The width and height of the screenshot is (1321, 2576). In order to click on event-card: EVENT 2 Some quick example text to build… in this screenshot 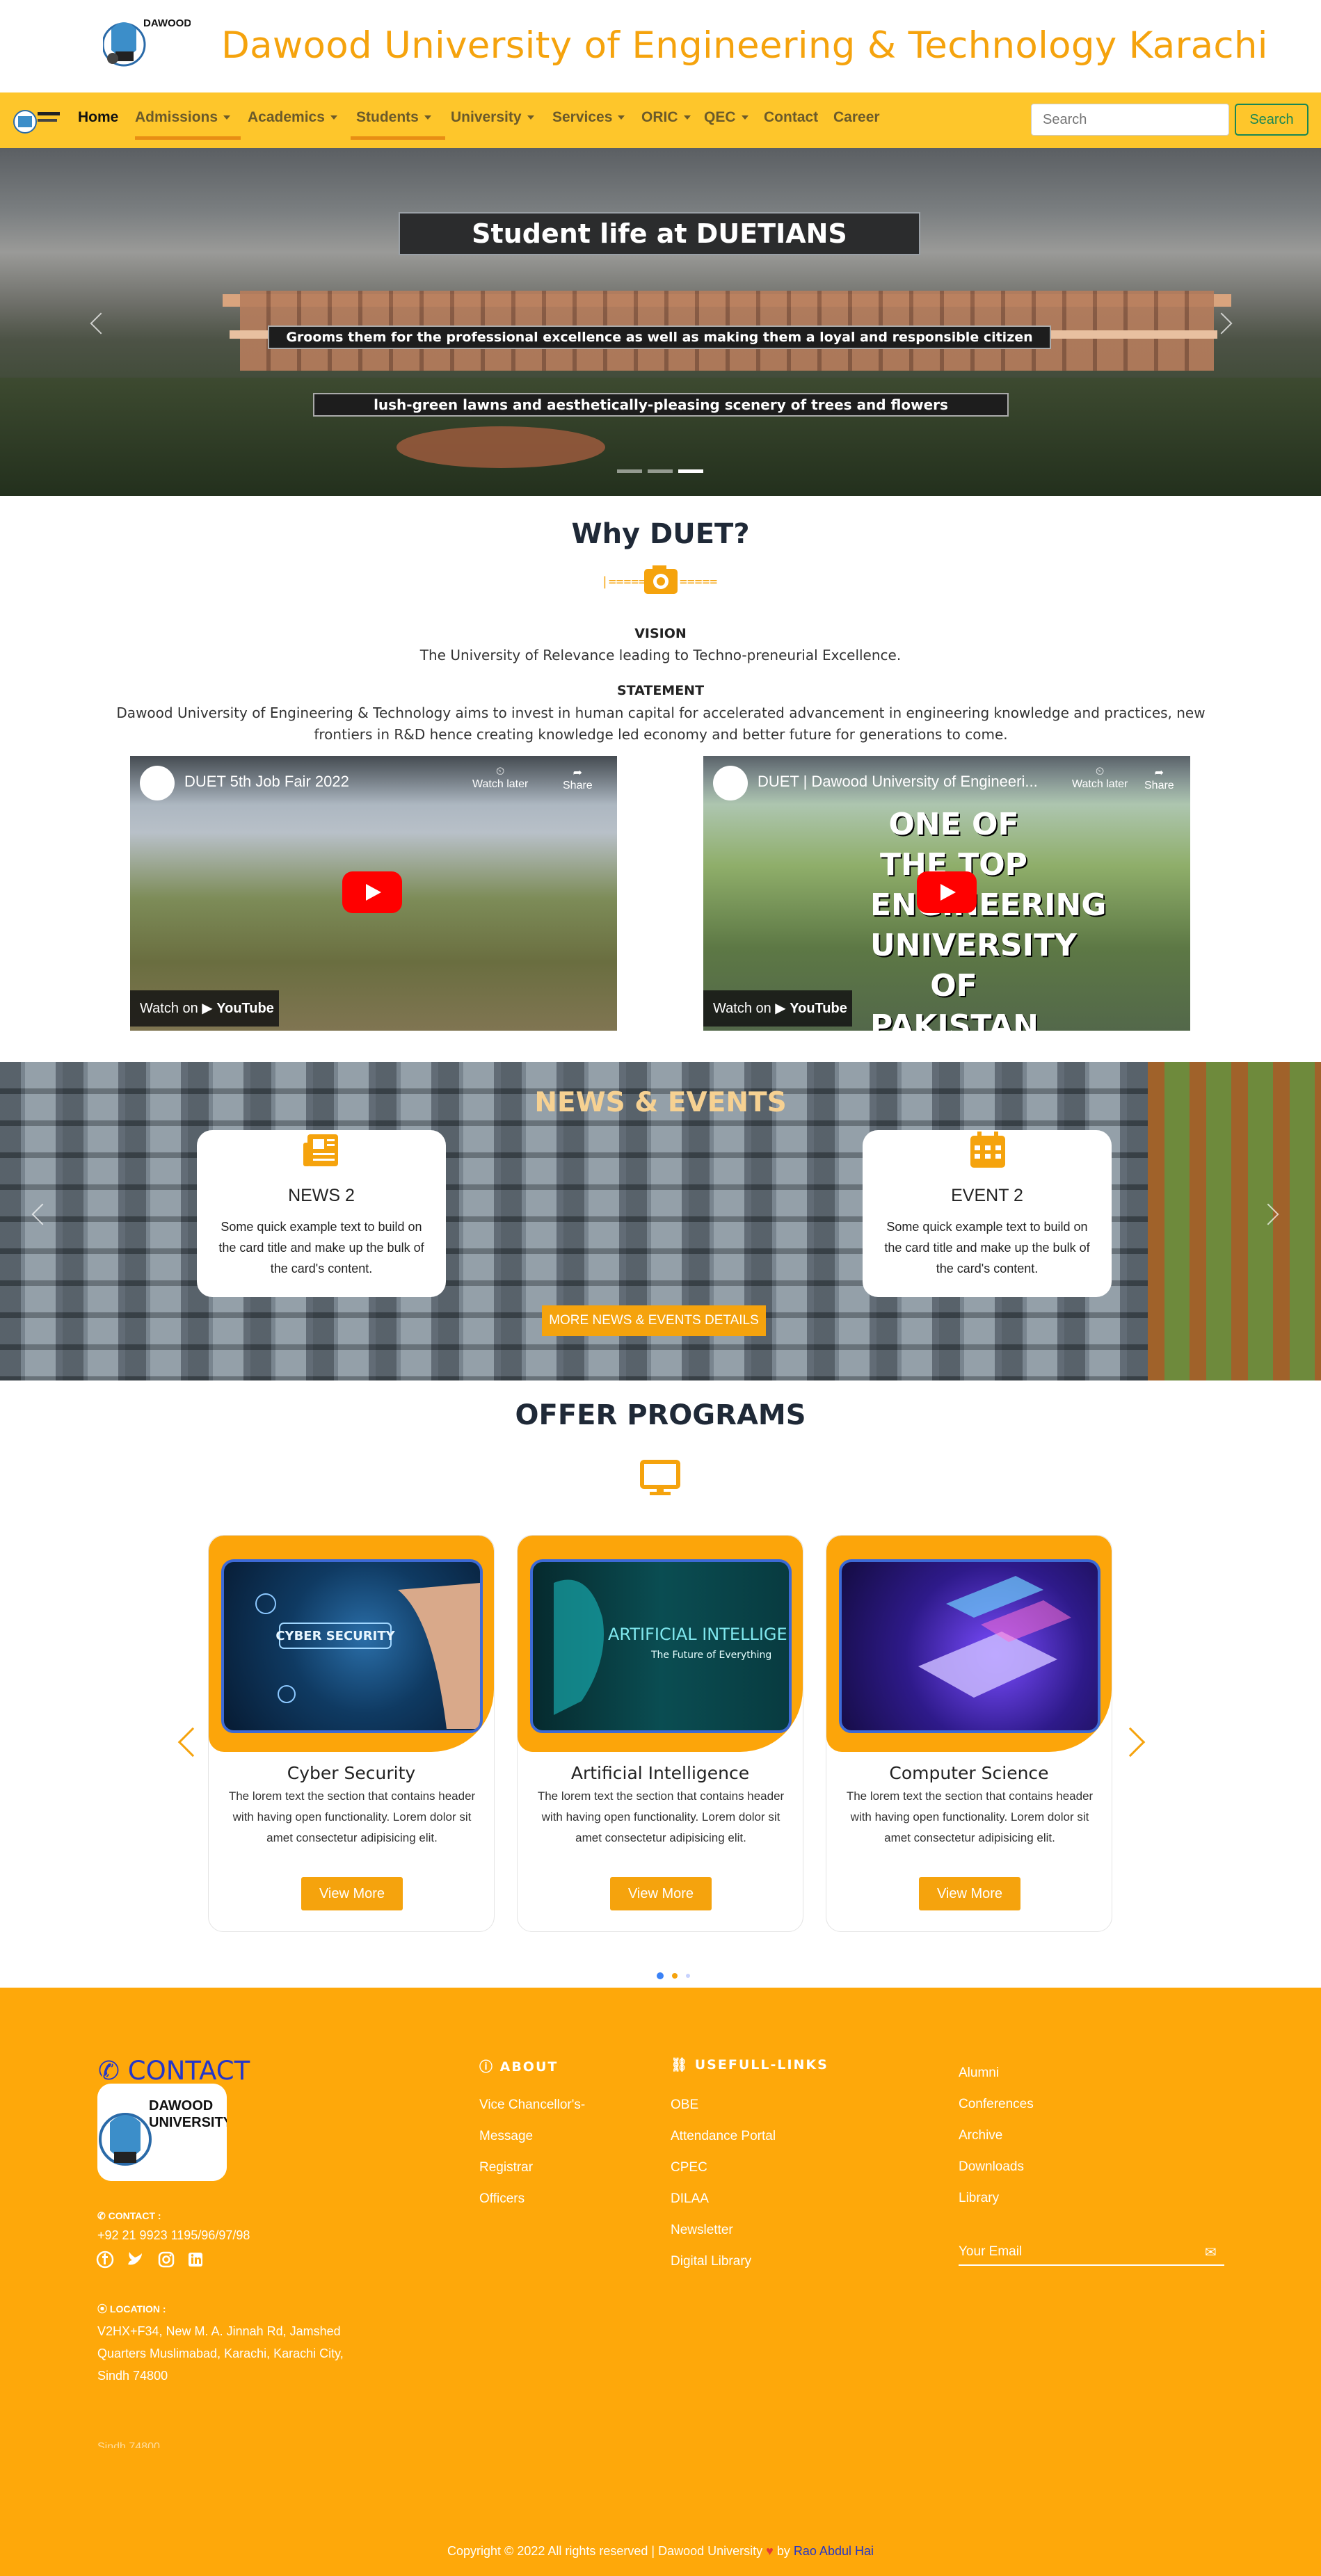, I will do `click(988, 1213)`.